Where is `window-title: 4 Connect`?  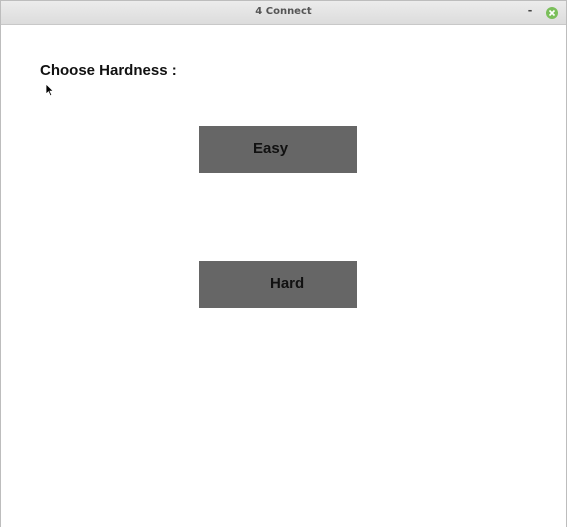 window-title: 4 Connect is located at coordinates (283, 11).